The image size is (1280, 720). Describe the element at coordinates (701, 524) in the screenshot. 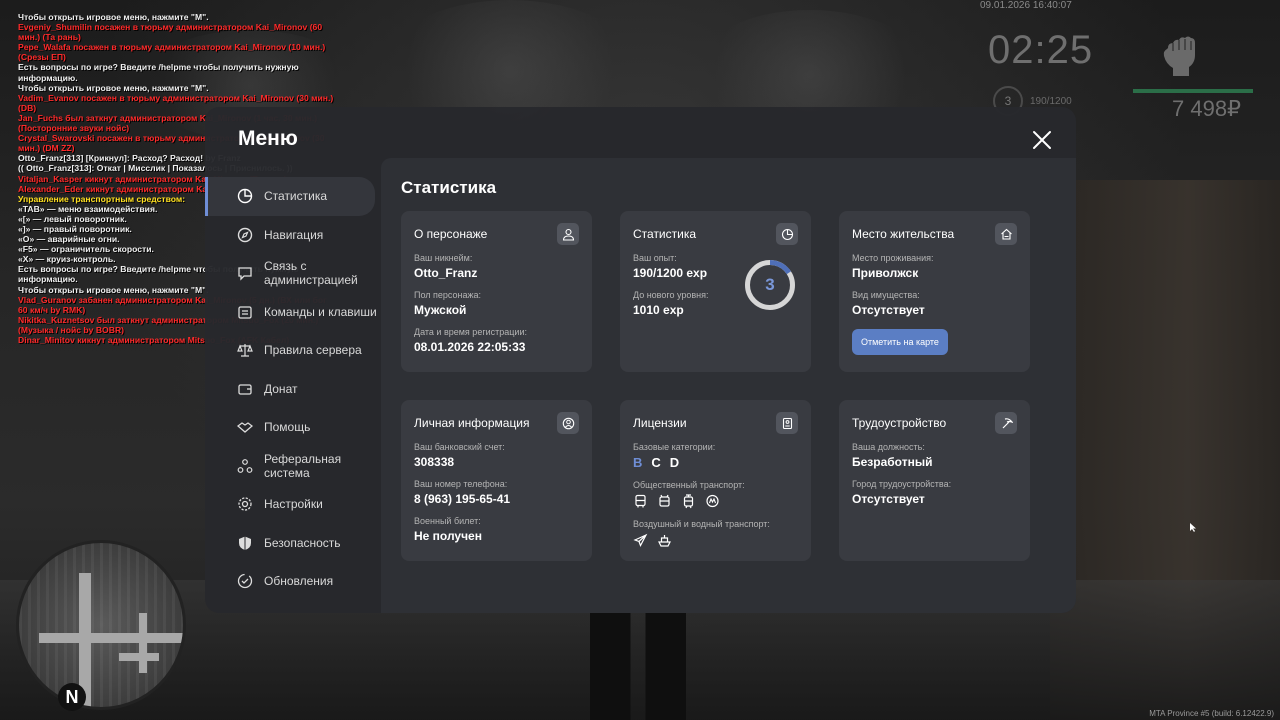

I see `air-water-transport-label: Воздушный и водный транспорт:` at that location.